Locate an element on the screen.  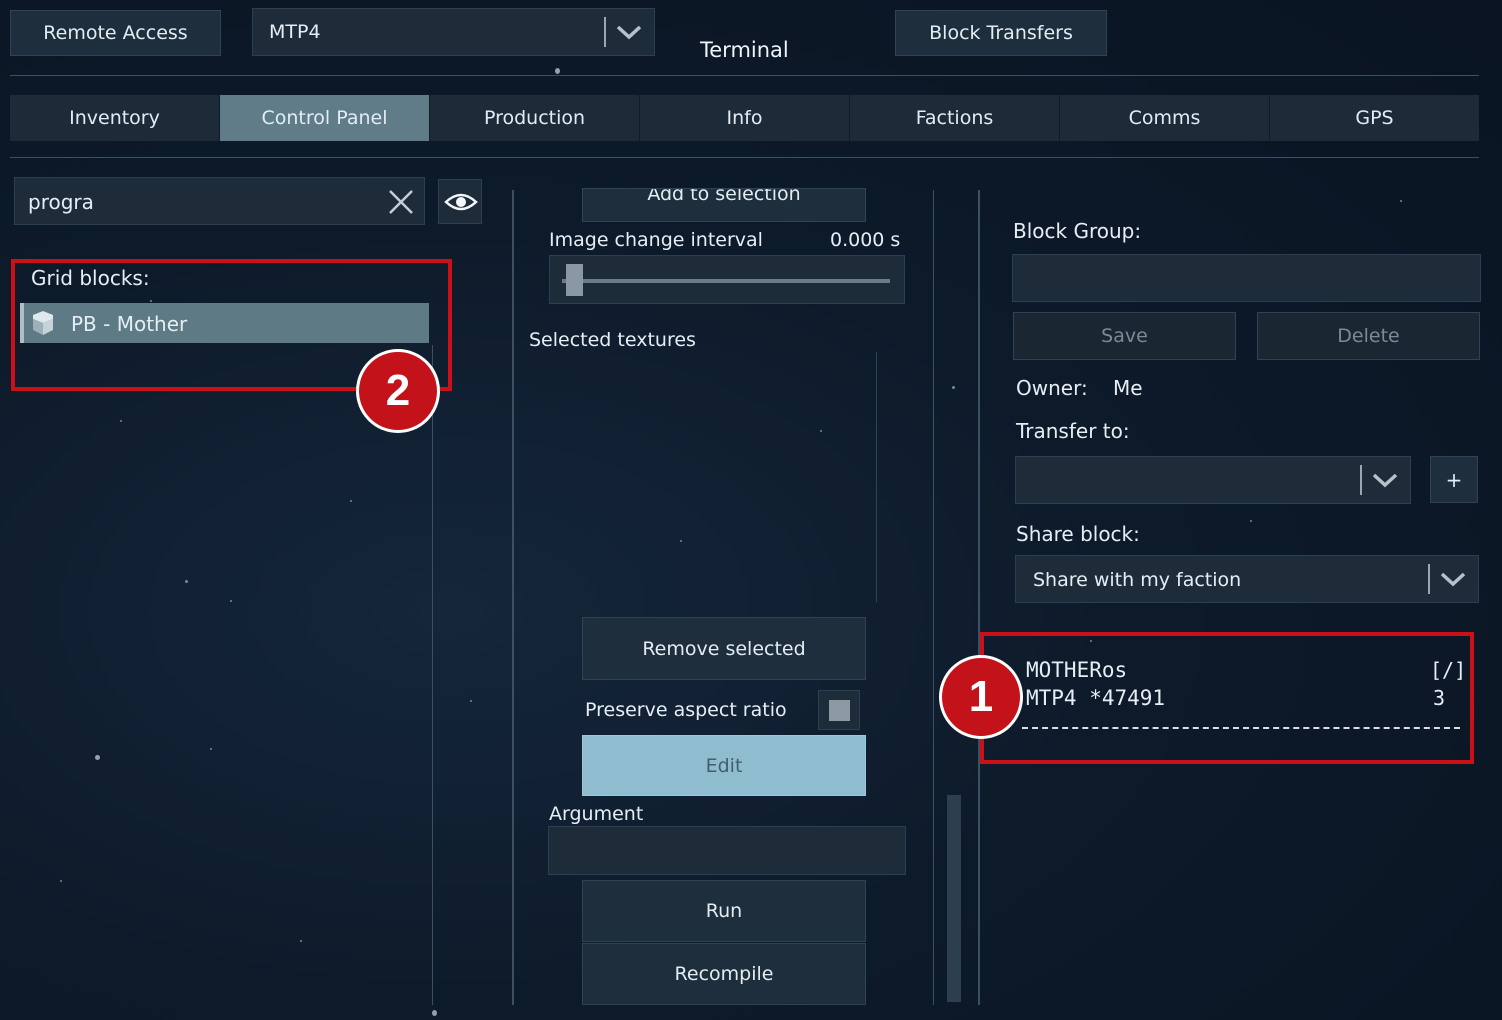
grid-select-value: MTP4 is located at coordinates (295, 32).